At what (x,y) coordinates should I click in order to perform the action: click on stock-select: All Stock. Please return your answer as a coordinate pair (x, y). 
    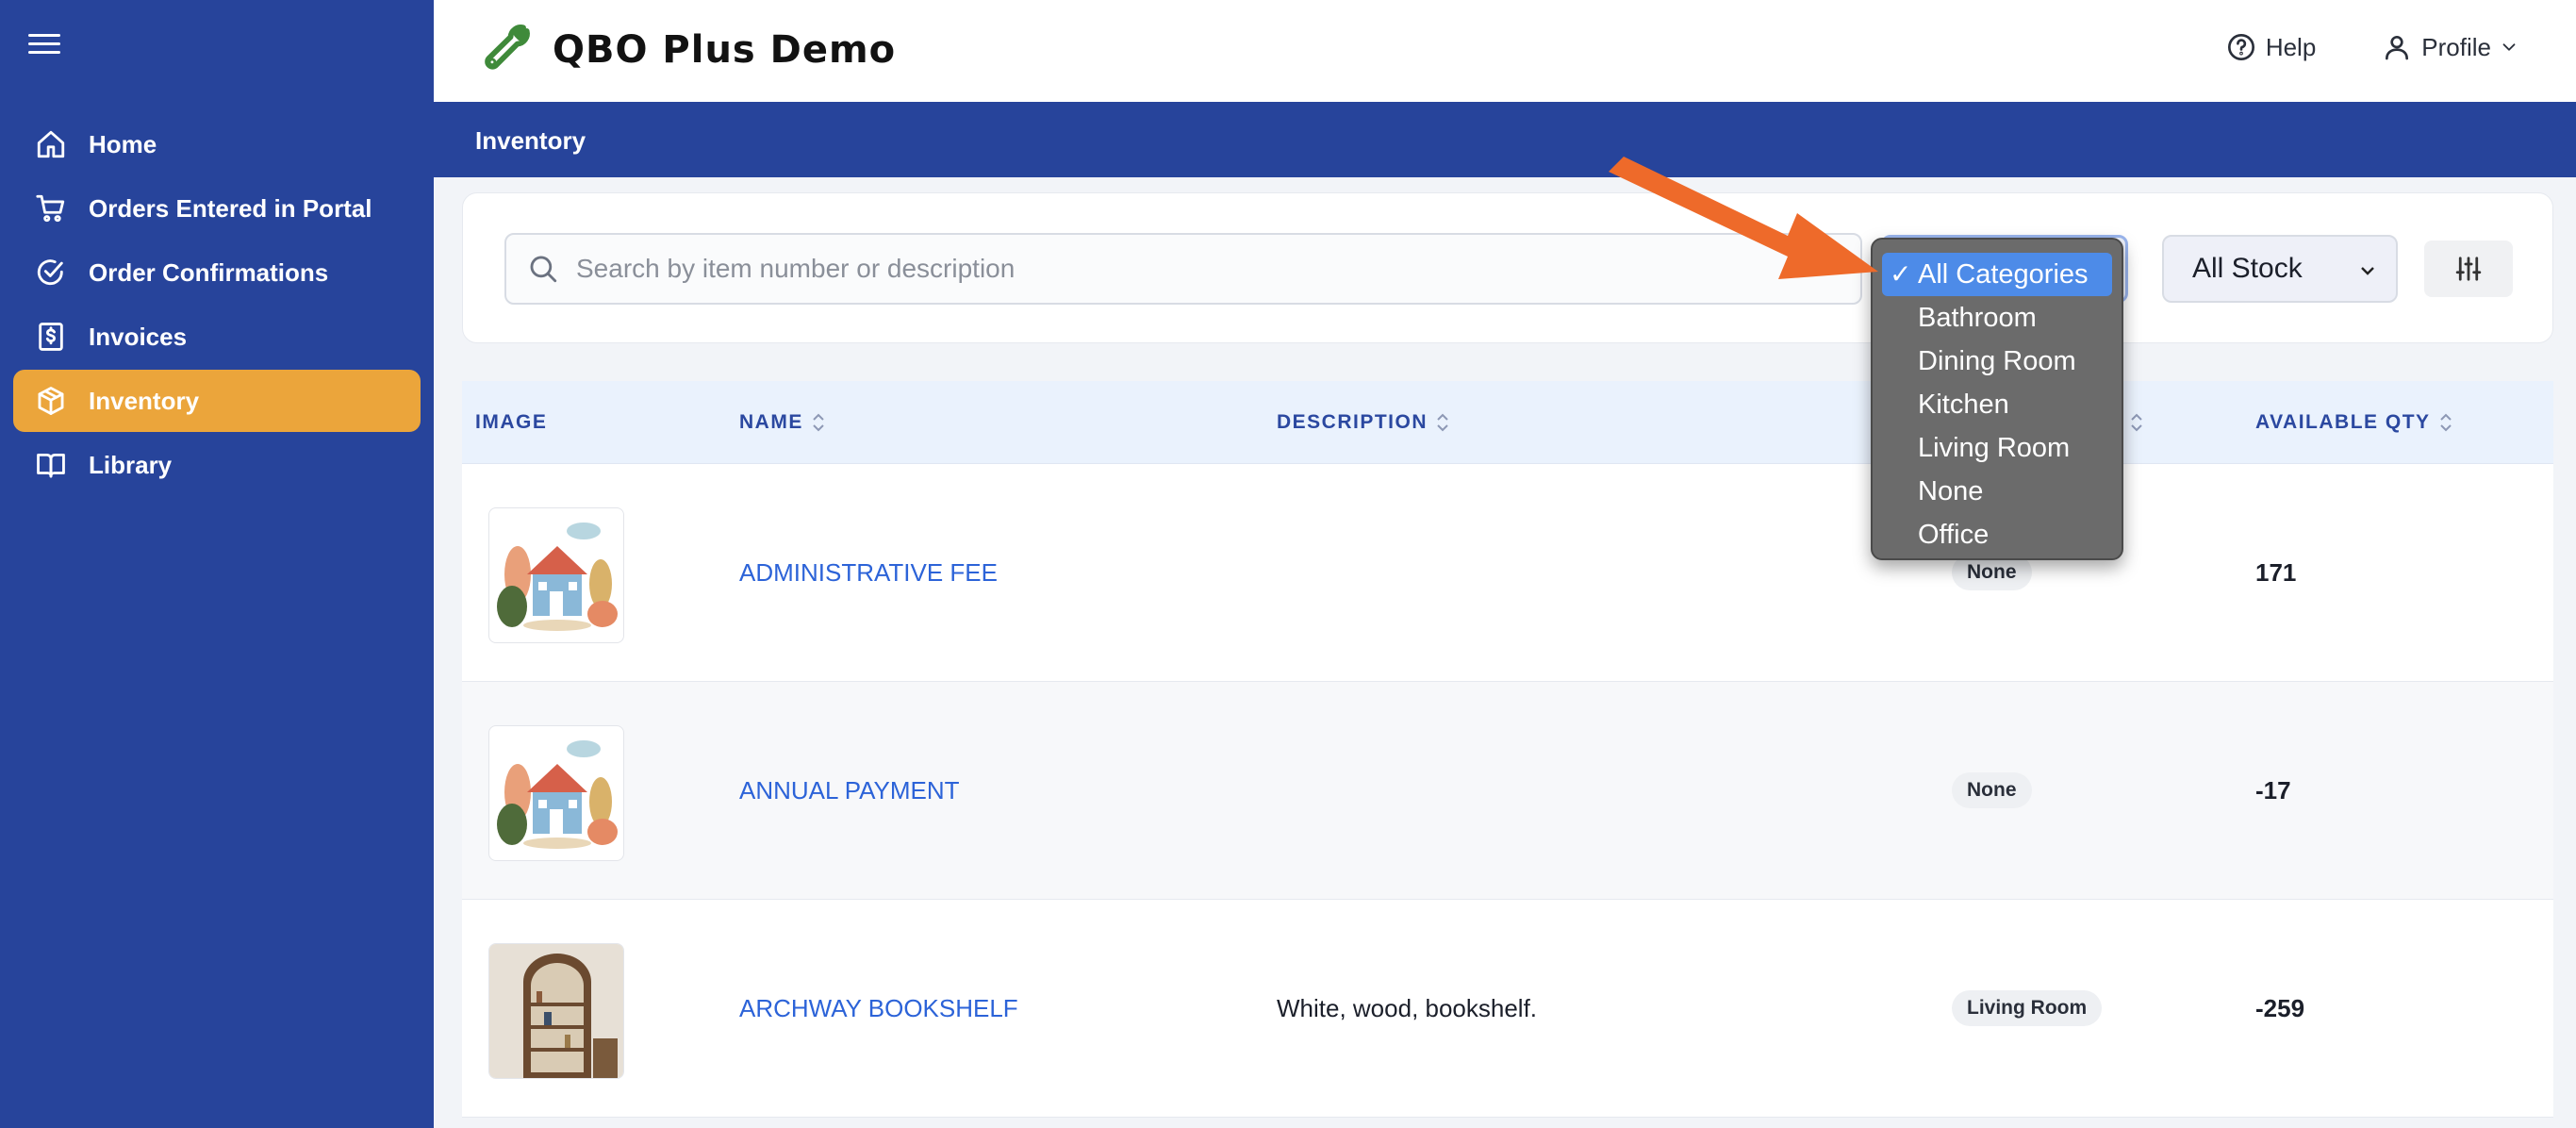
    Looking at the image, I should click on (2280, 269).